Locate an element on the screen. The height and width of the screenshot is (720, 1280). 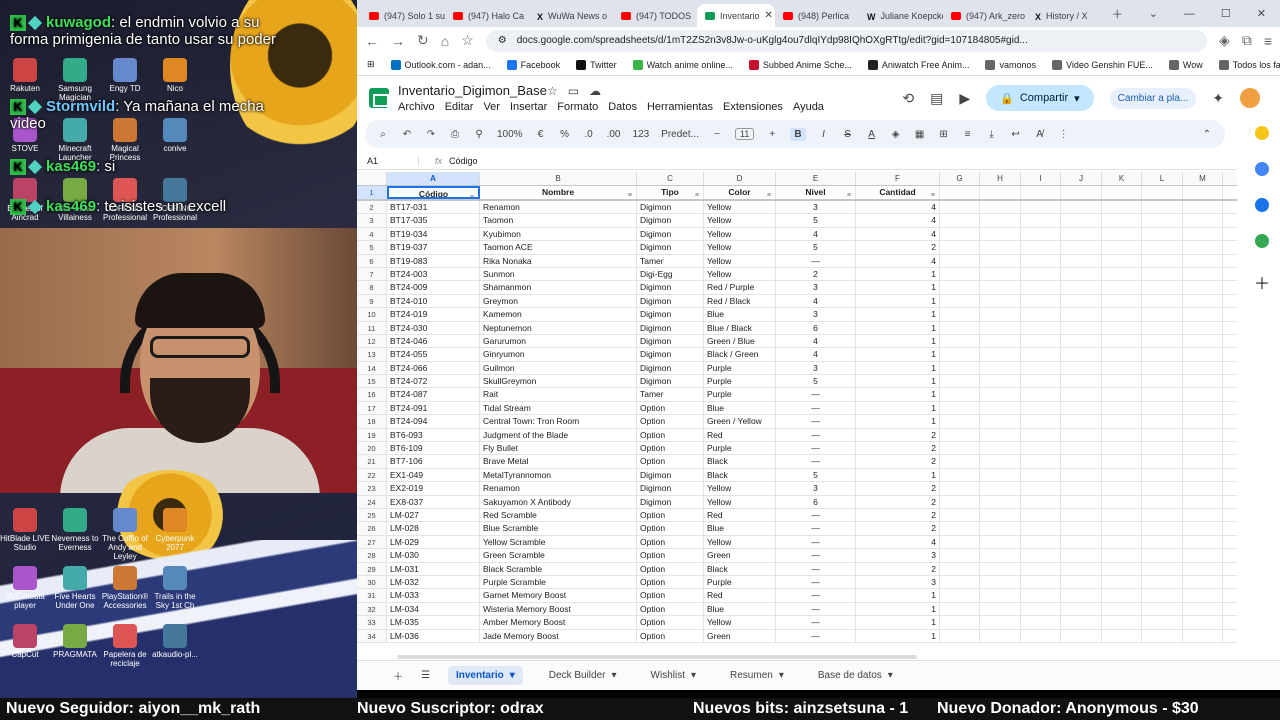
column-header: E is located at coordinates (816, 178).